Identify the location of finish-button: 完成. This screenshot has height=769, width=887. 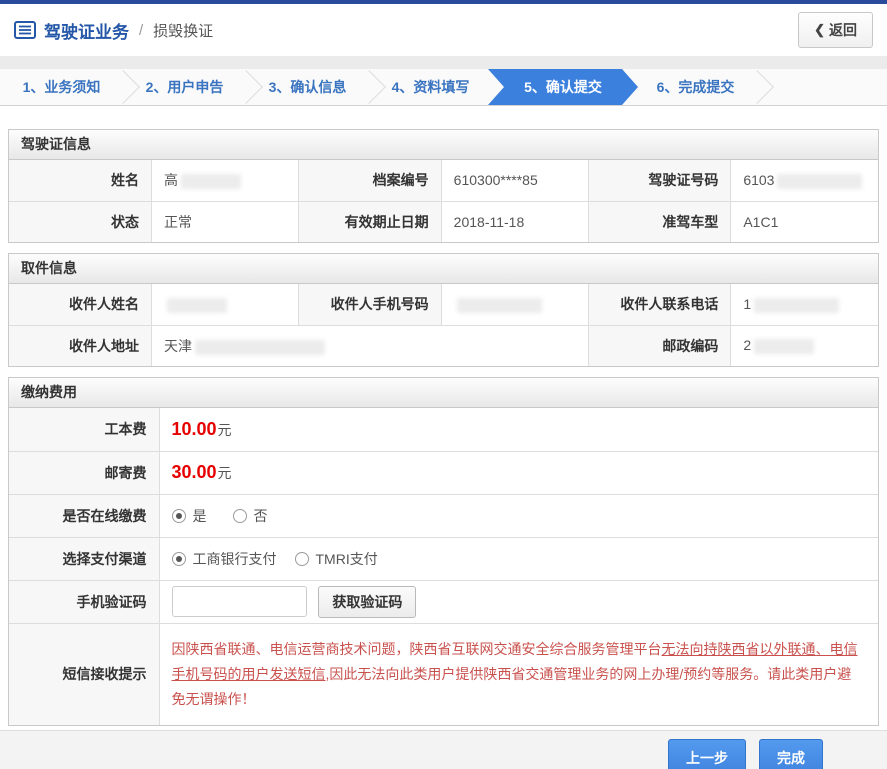
(791, 753).